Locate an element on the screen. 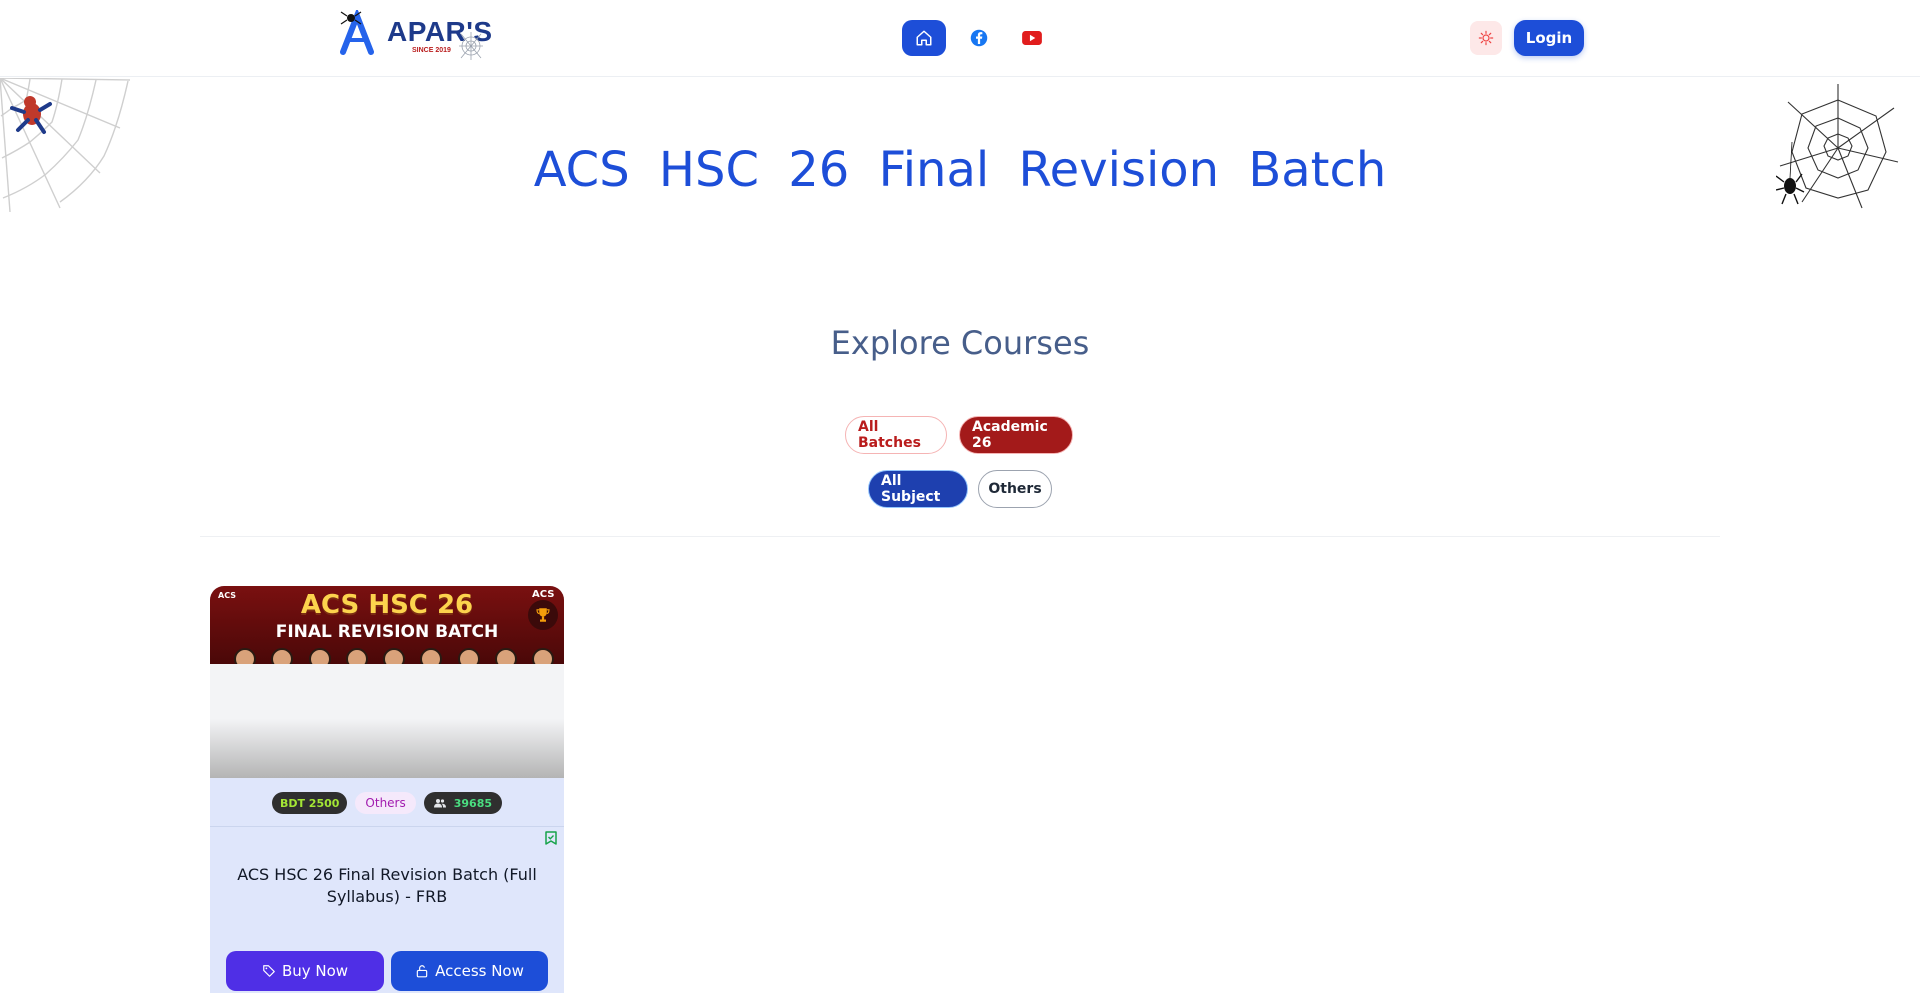 The width and height of the screenshot is (1920, 993). sun-icon is located at coordinates (1486, 38).